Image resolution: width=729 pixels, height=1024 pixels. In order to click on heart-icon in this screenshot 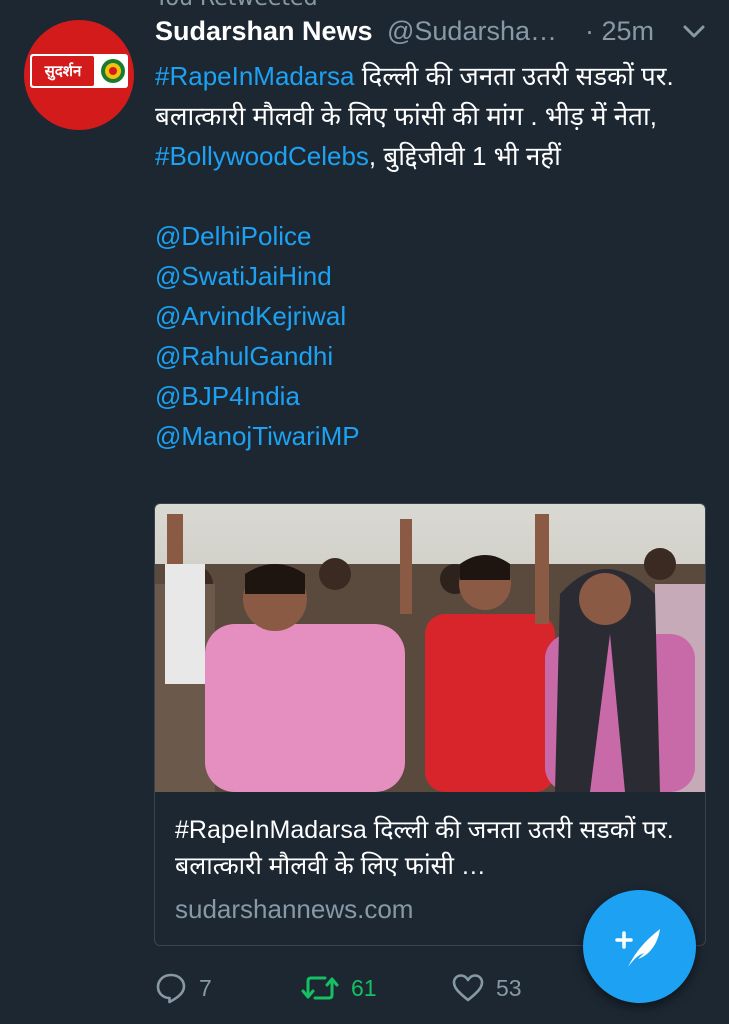, I will do `click(468, 988)`.